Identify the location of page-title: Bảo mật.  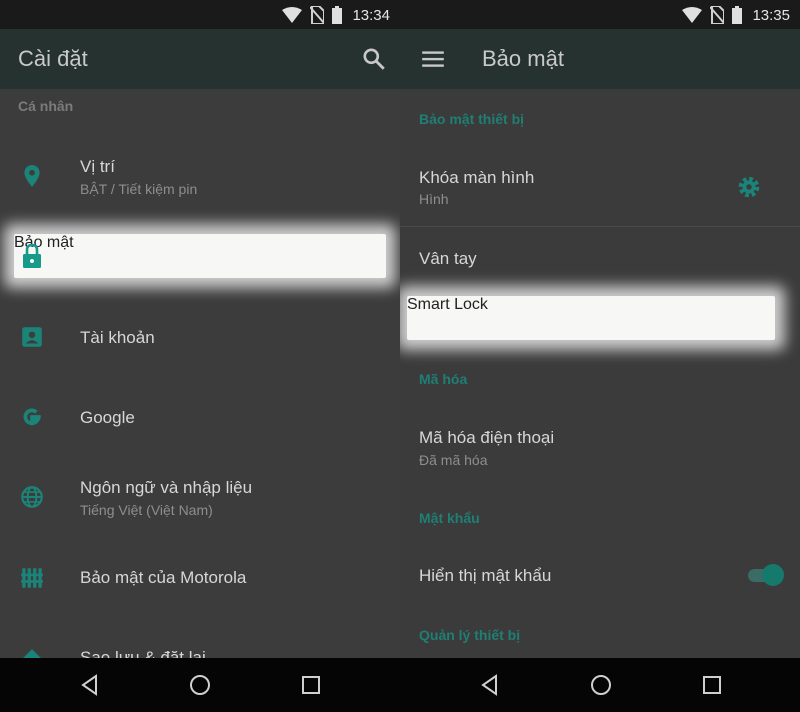
(523, 58).